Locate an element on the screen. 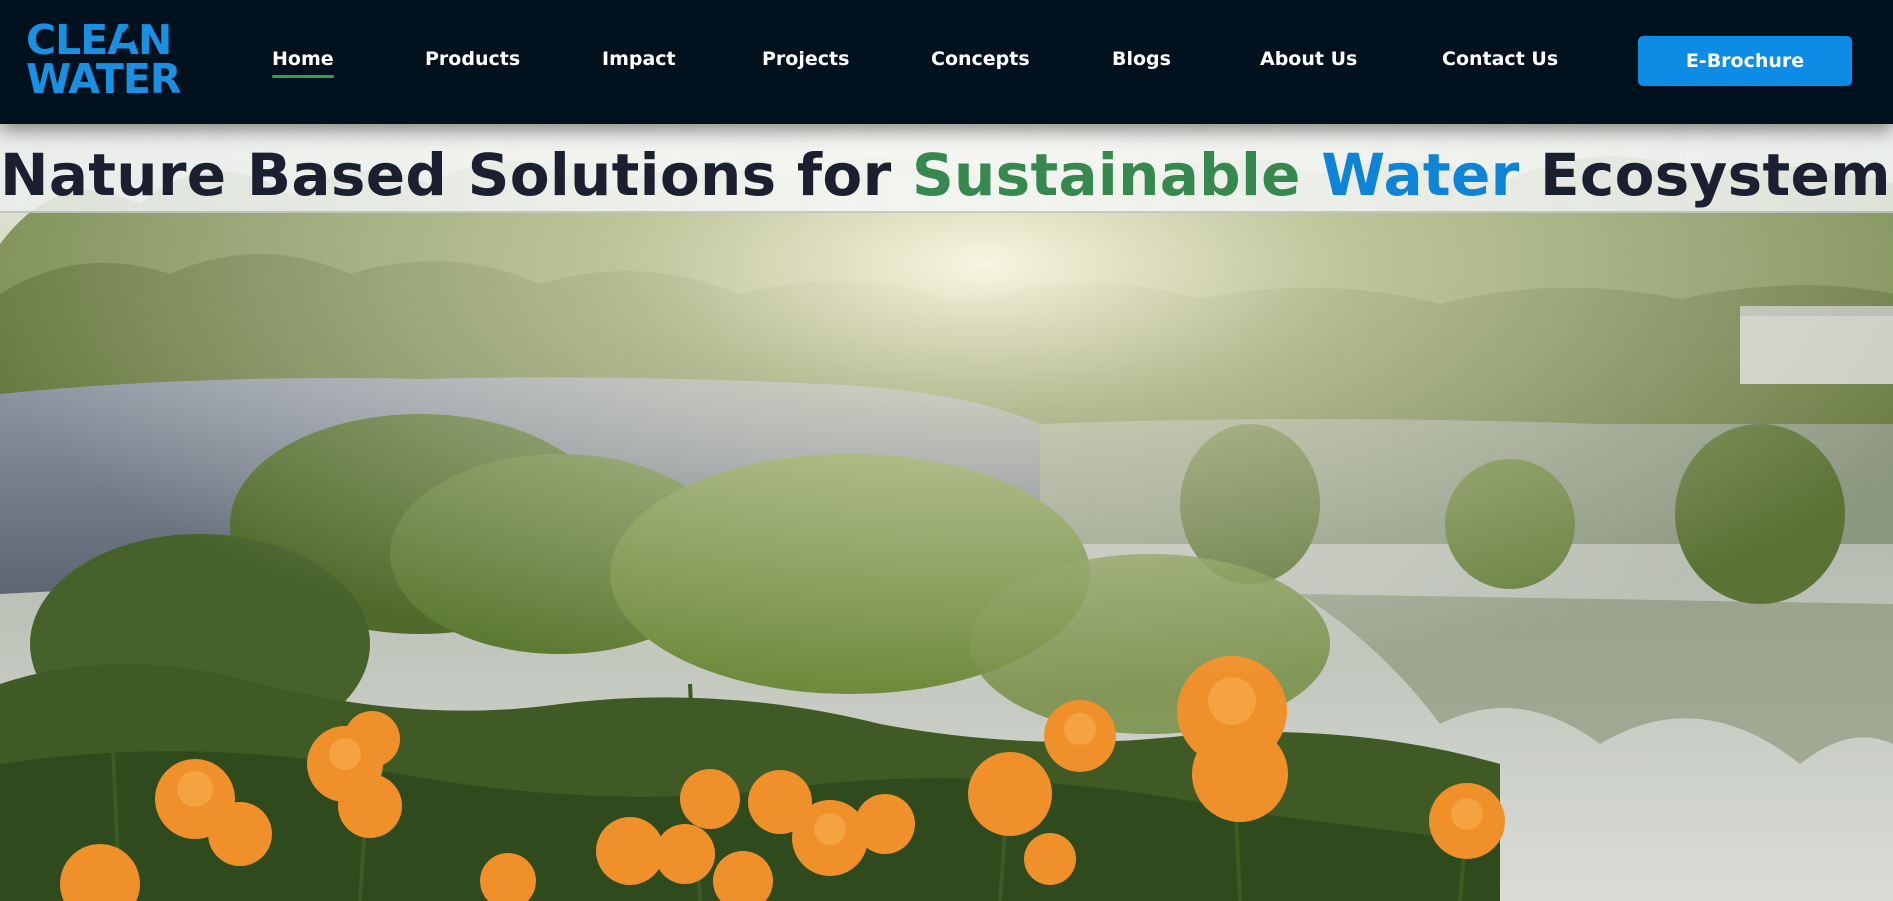 This screenshot has width=1893, height=901. nav-about-us: About Us is located at coordinates (1308, 61).